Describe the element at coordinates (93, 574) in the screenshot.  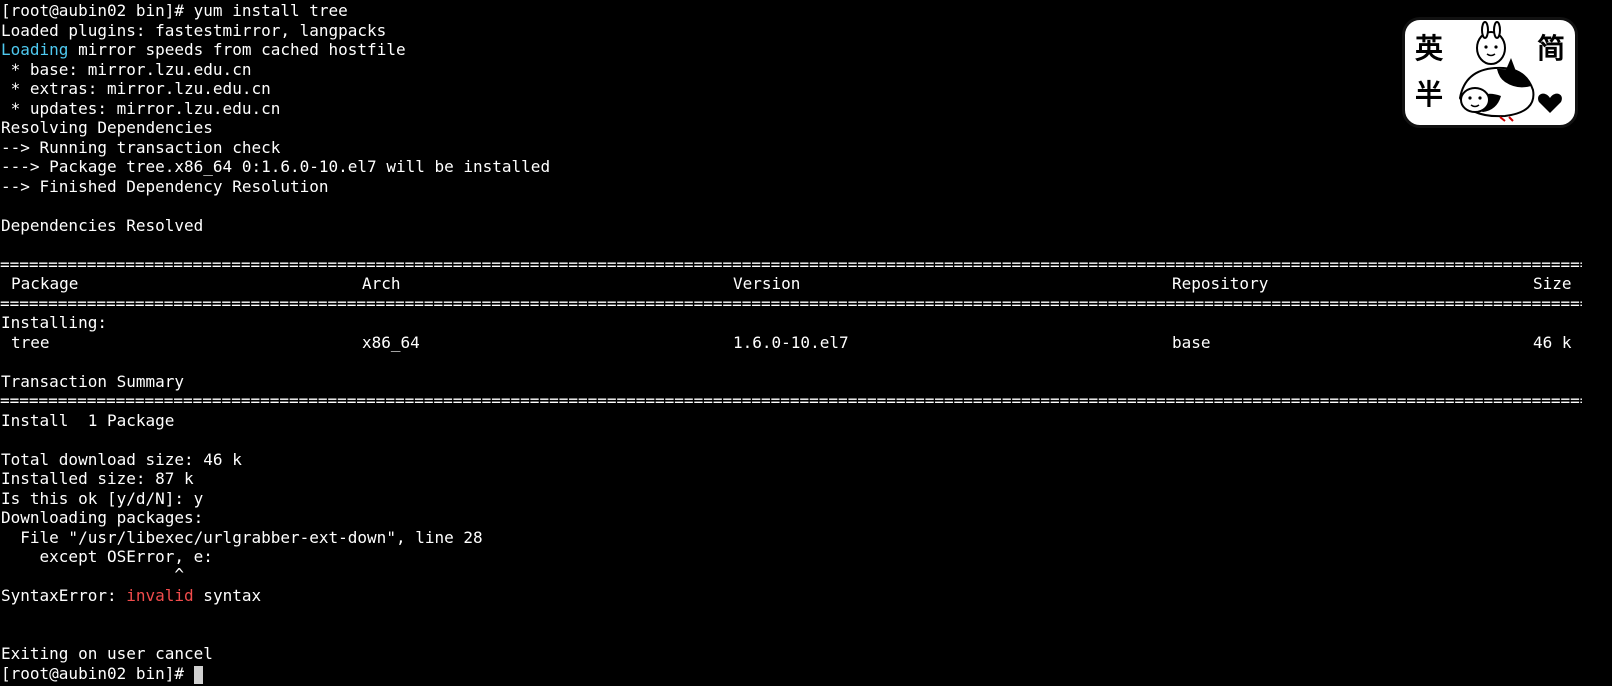
I see `output-line: ^` at that location.